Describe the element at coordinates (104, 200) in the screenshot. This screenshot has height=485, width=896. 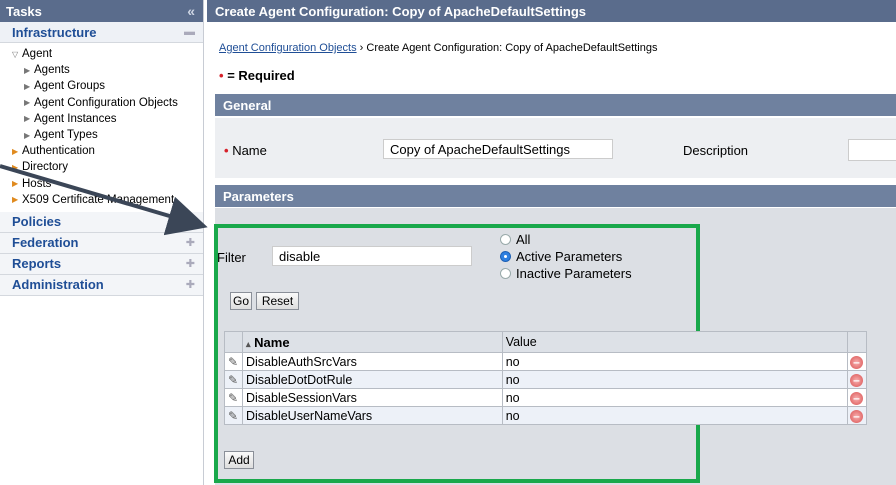
I see `annotation-arrow-icon` at that location.